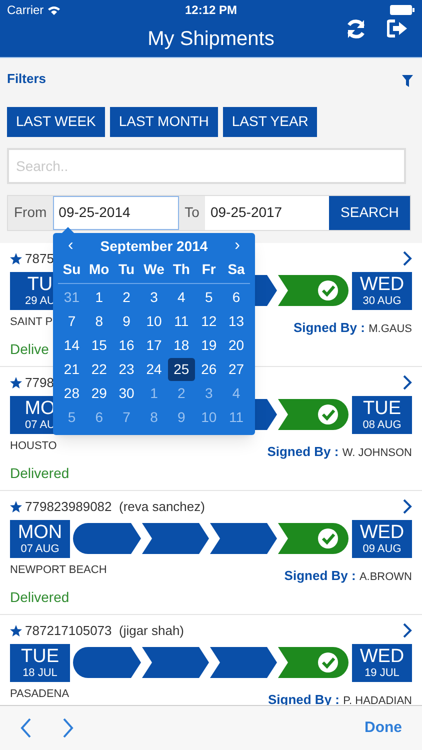  I want to click on month-title: September 2014, so click(154, 246).